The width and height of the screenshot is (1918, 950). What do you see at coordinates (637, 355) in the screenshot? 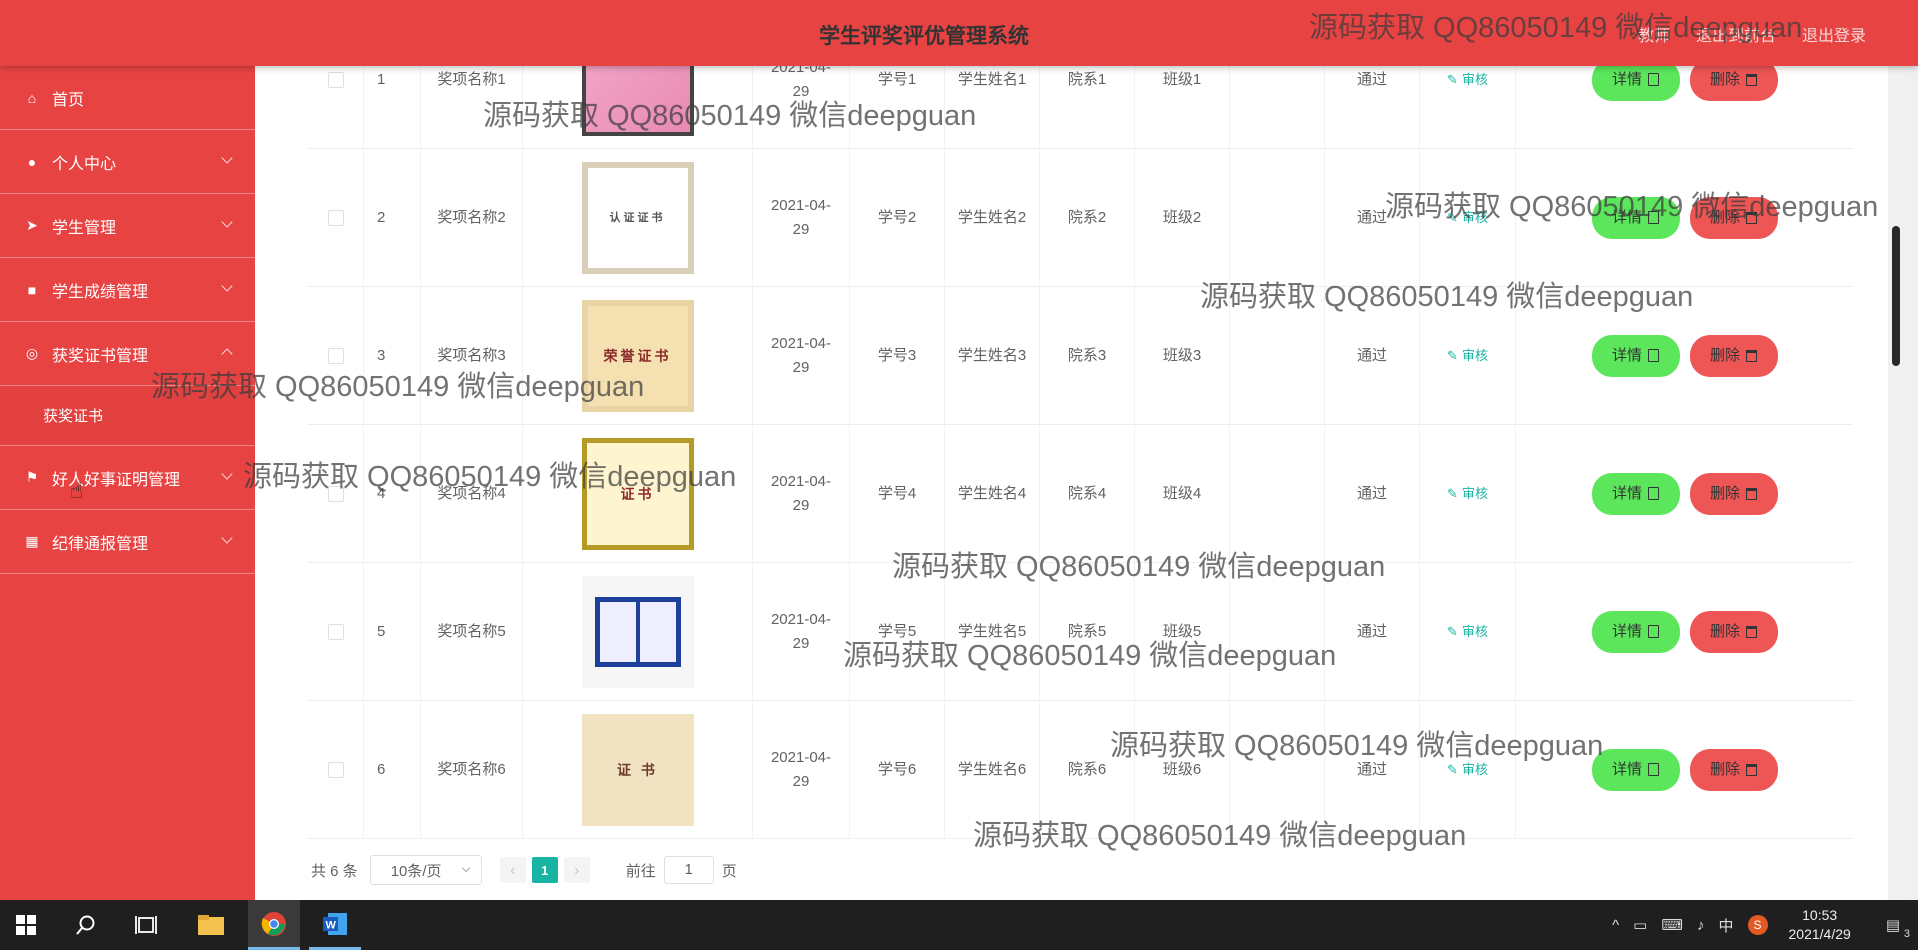
I see `certificate-image: 荣誉证书` at bounding box center [637, 355].